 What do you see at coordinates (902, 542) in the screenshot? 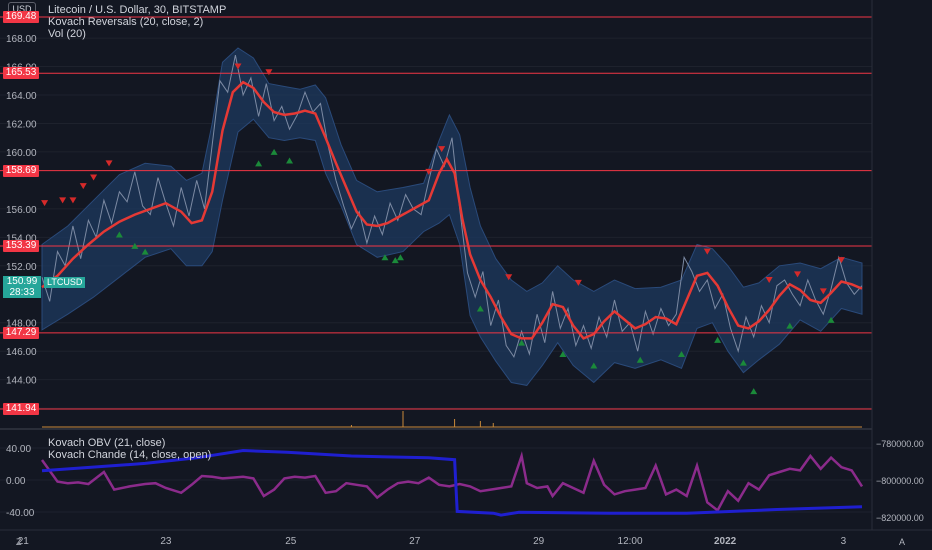
I see `auto-scale-button: A` at bounding box center [902, 542].